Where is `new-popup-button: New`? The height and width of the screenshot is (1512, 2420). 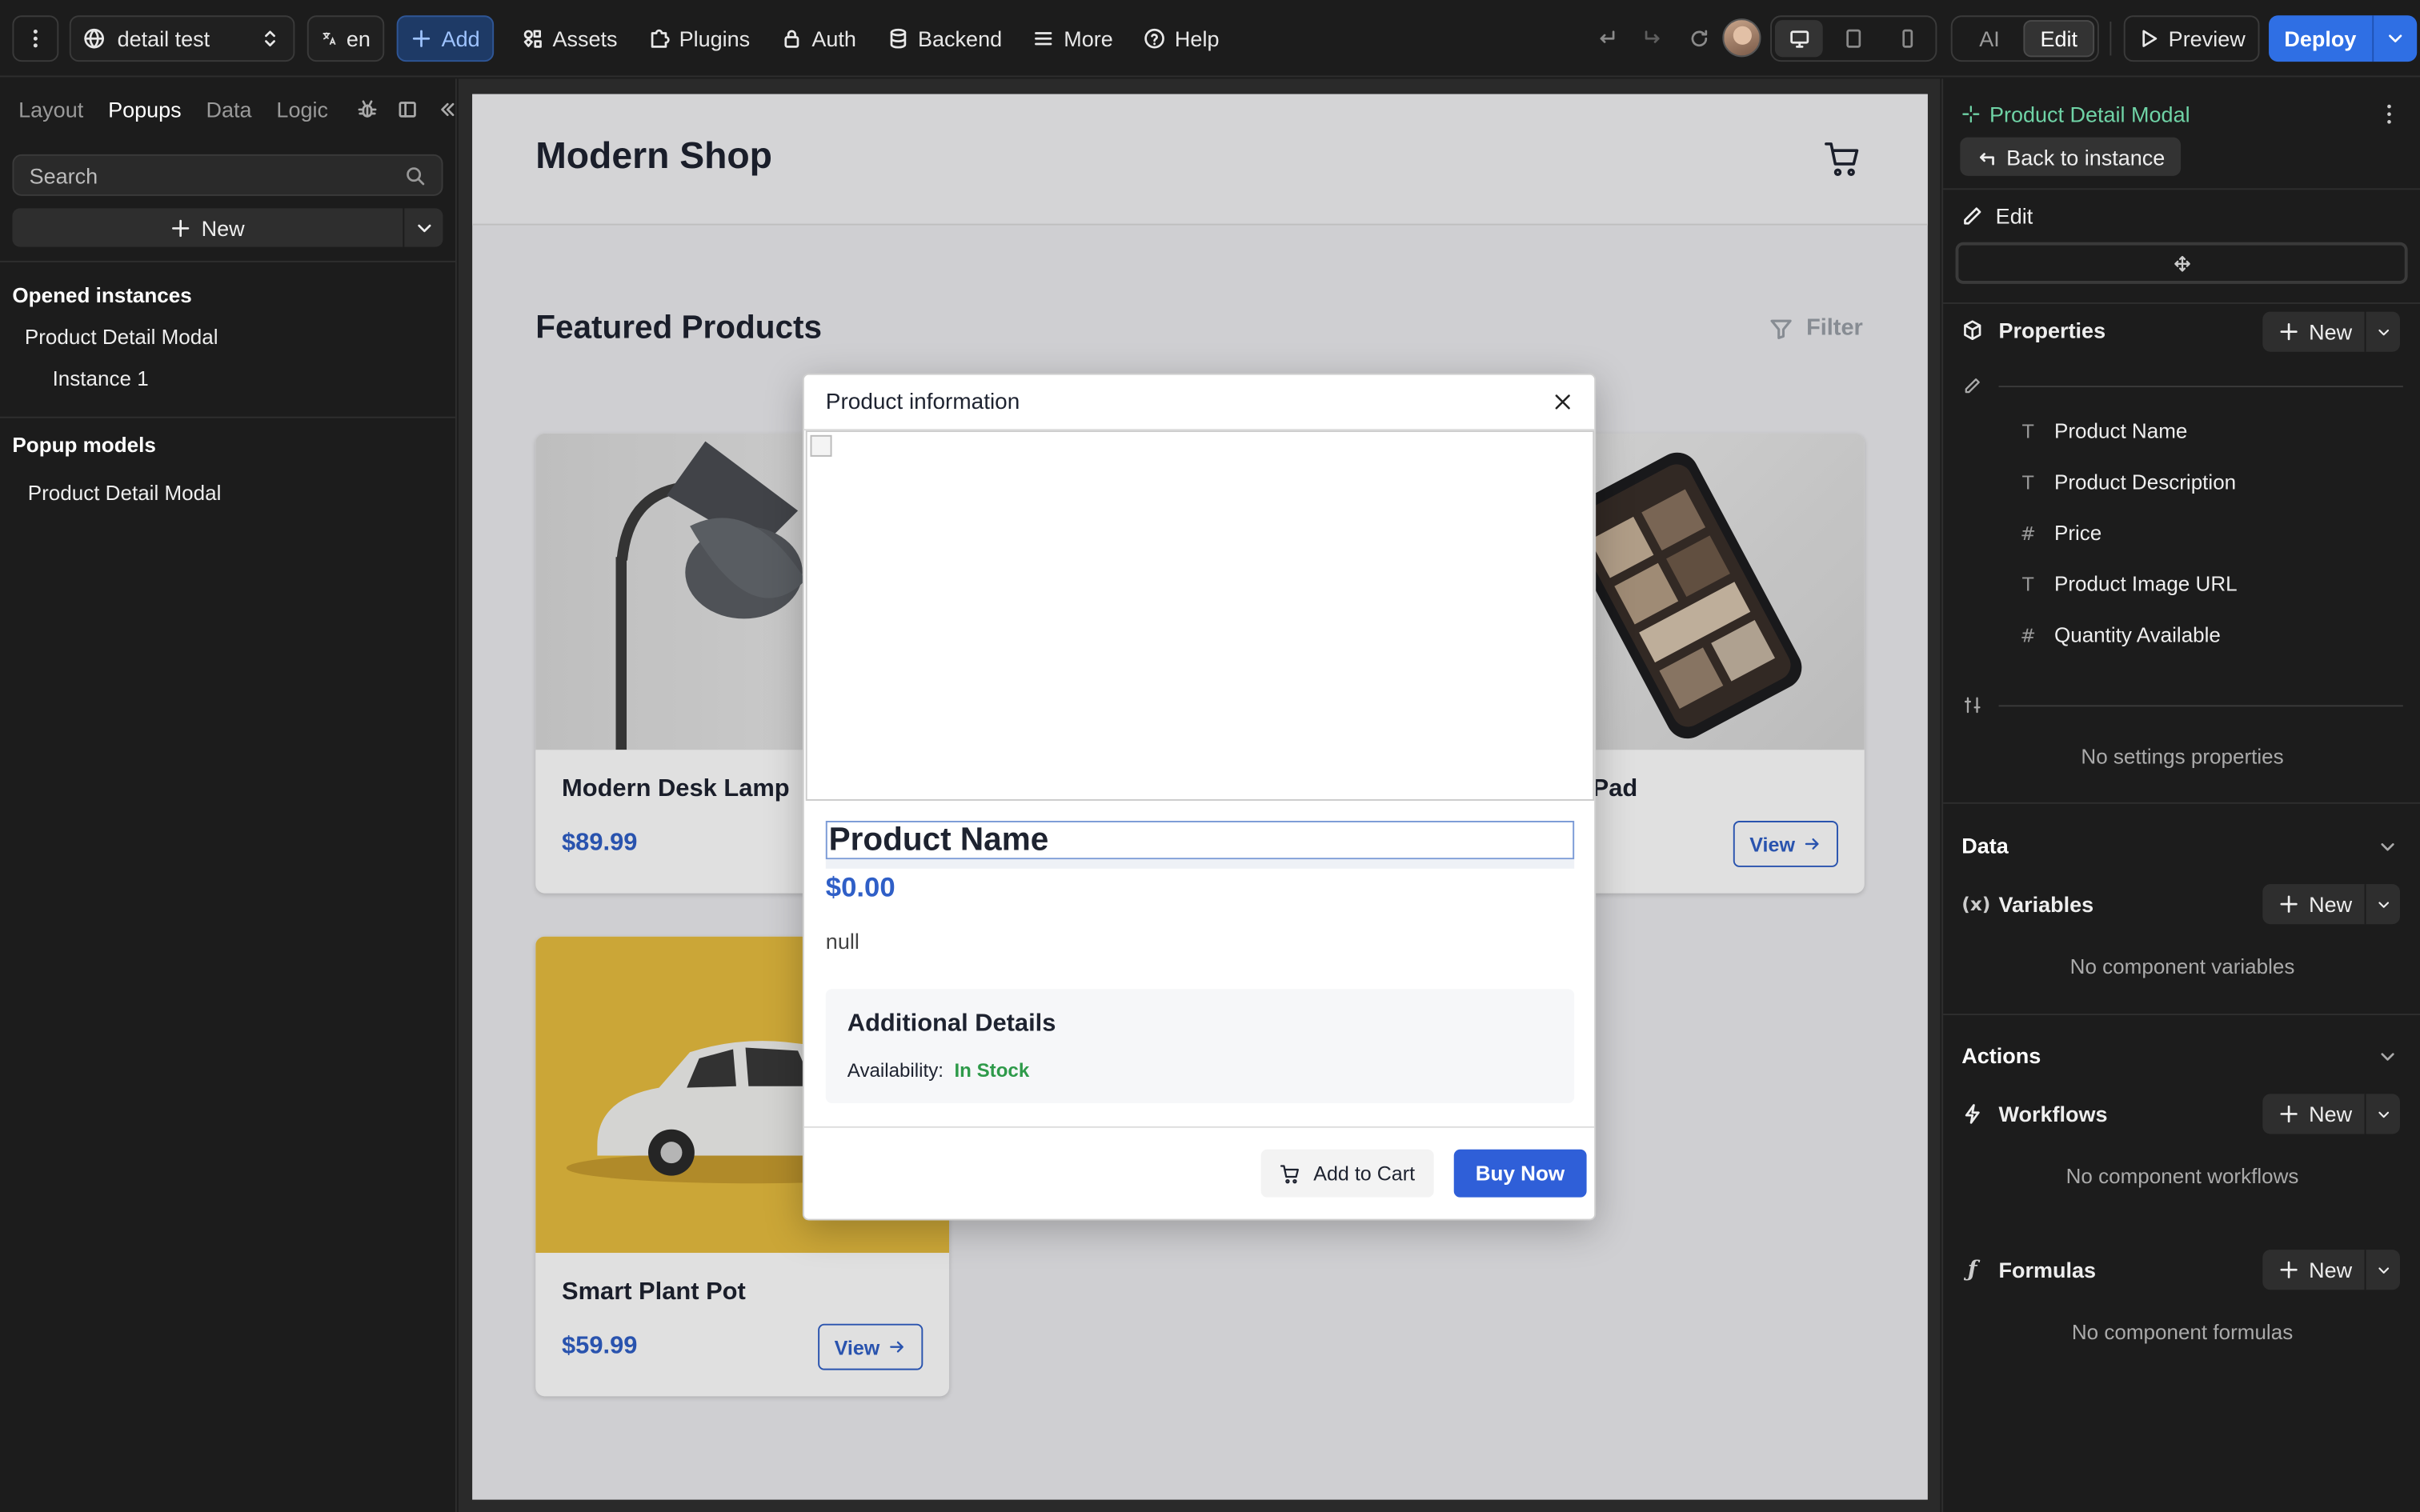
new-popup-button: New is located at coordinates (207, 227).